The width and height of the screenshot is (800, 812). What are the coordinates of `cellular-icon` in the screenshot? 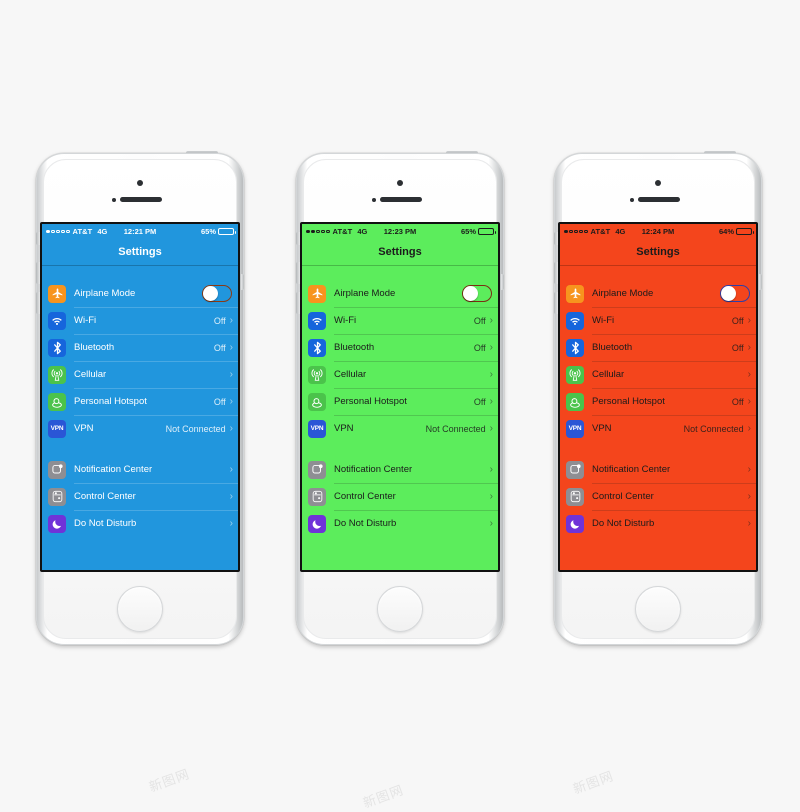 It's located at (57, 374).